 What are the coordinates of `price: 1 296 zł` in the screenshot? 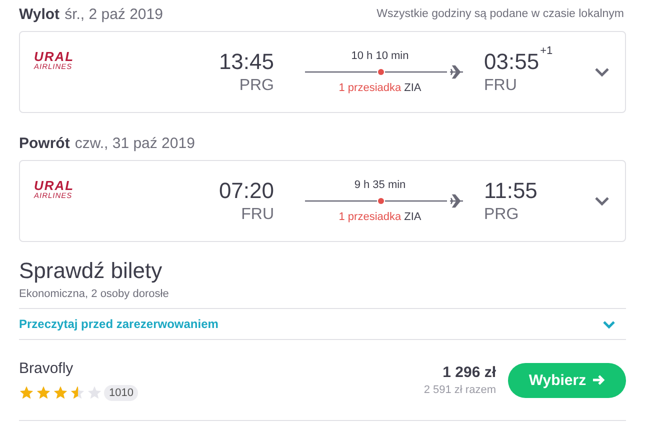 It's located at (469, 372).